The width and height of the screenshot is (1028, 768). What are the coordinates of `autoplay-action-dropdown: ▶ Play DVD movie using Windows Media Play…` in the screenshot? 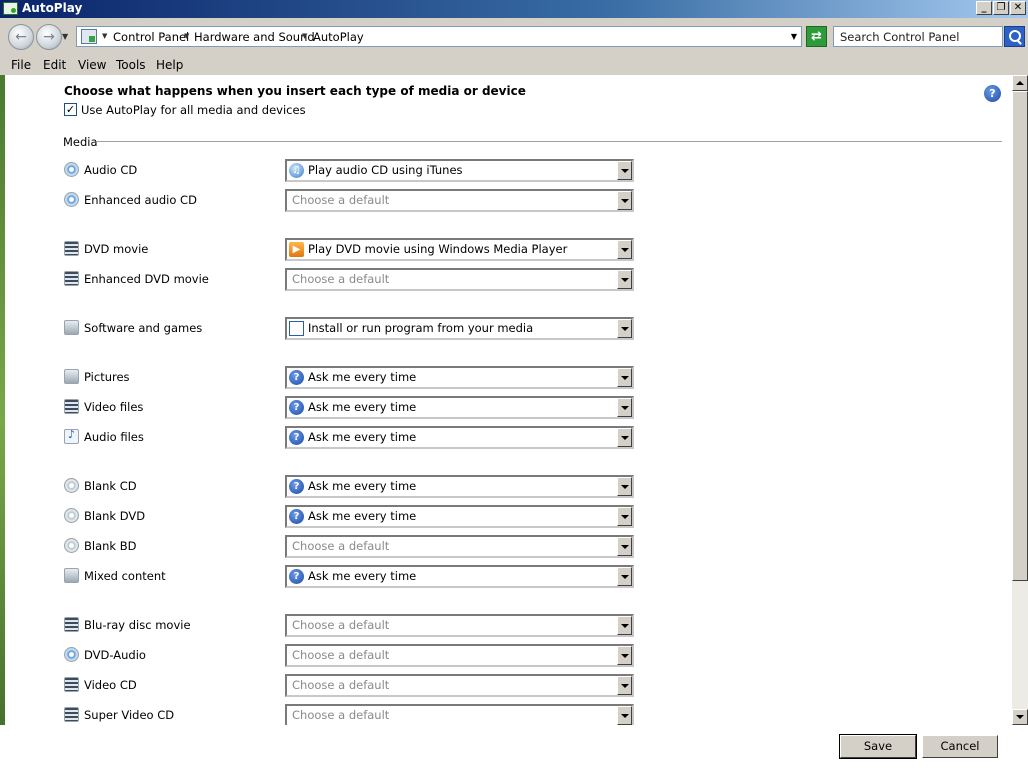 It's located at (459, 249).